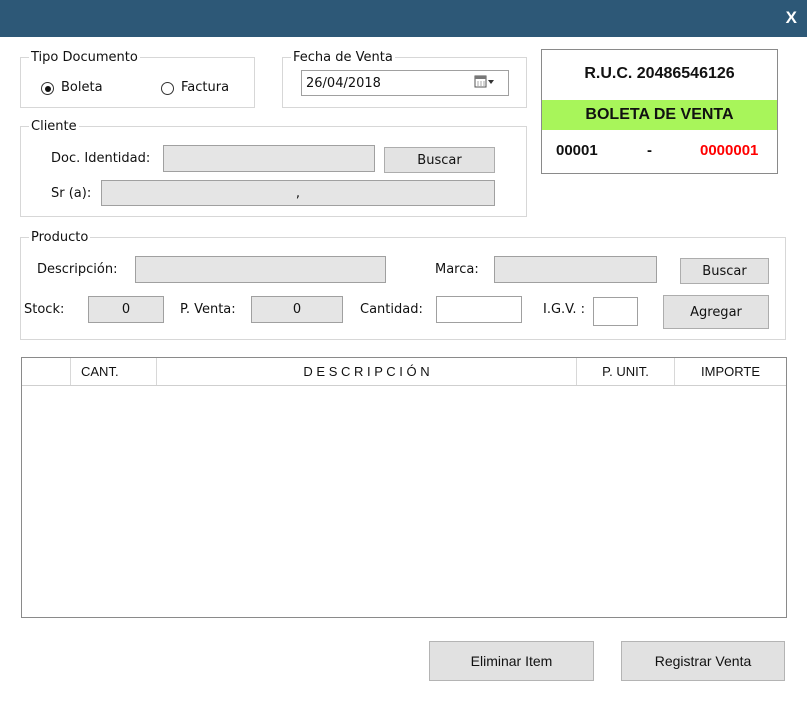  I want to click on igv-label: I.G.V. :, so click(564, 309).